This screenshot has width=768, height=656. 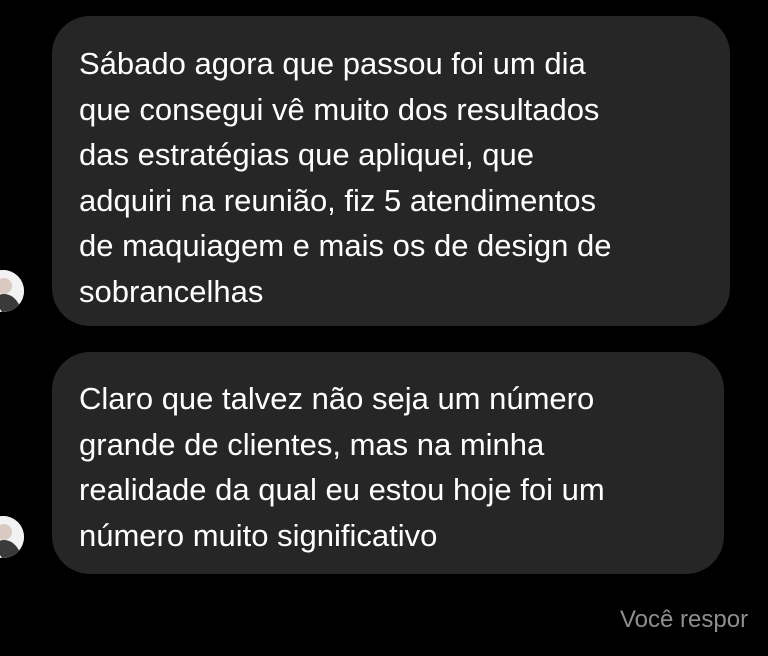 What do you see at coordinates (258, 535) in the screenshot?
I see `message-text-line: número muito significativo` at bounding box center [258, 535].